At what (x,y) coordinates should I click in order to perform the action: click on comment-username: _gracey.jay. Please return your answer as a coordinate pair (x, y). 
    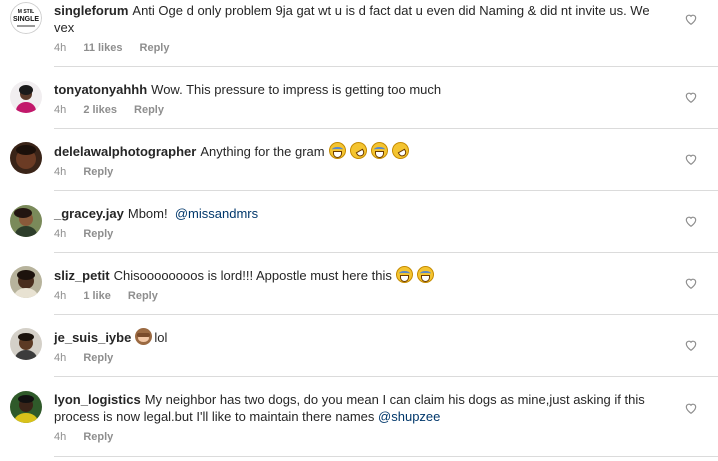
    Looking at the image, I should click on (89, 213).